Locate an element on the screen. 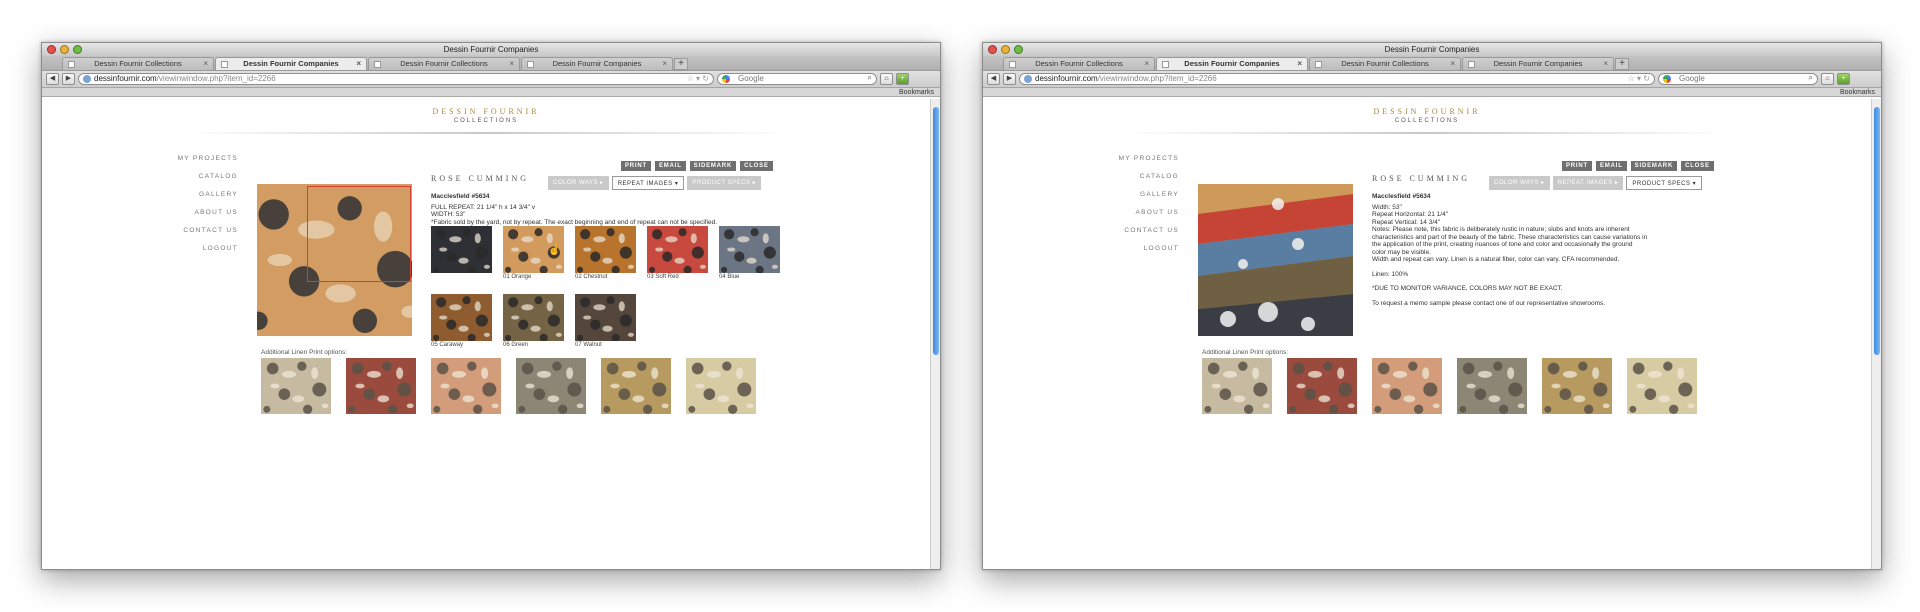 The height and width of the screenshot is (612, 1920). tab-repeat-images: REPEAT IMAGES ▸ is located at coordinates (1588, 183).